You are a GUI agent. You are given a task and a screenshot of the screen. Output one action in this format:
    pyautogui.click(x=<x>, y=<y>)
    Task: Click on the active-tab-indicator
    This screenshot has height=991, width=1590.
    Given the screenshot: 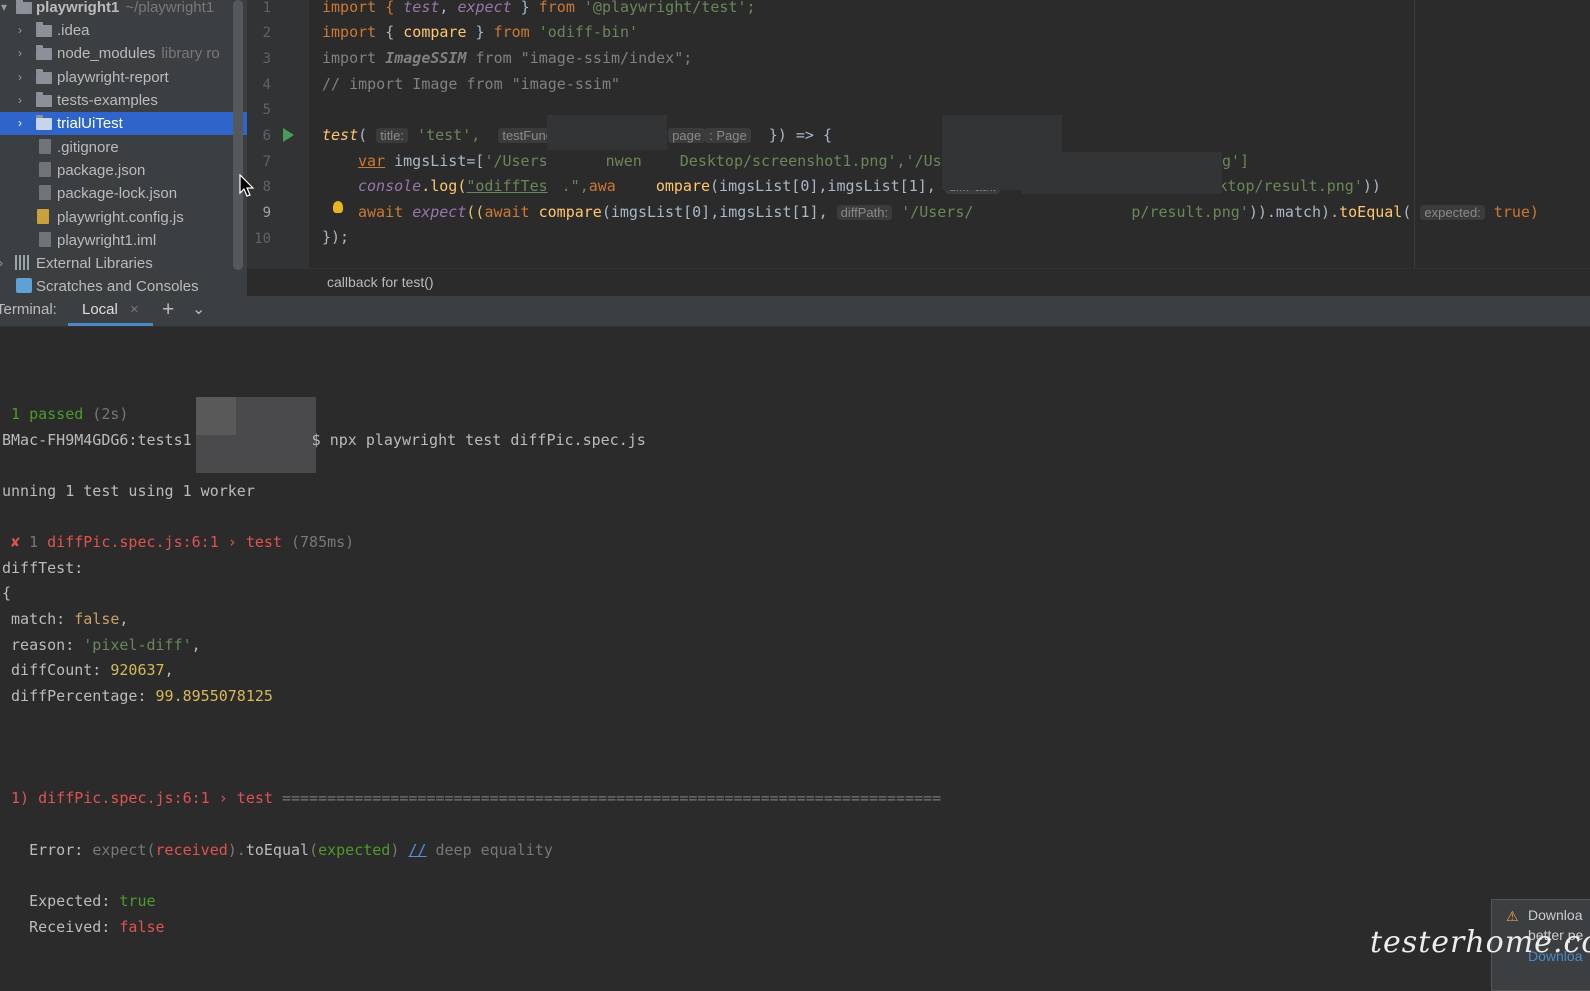 What is the action you would take?
    pyautogui.click(x=110, y=324)
    